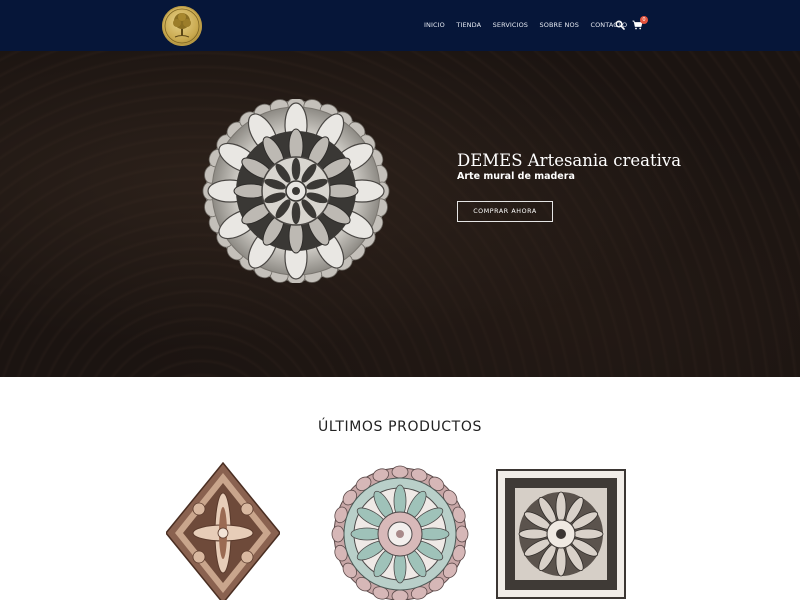 The height and width of the screenshot is (600, 800). Describe the element at coordinates (510, 25) in the screenshot. I see `nav-servicios: SERVICIOS` at that location.